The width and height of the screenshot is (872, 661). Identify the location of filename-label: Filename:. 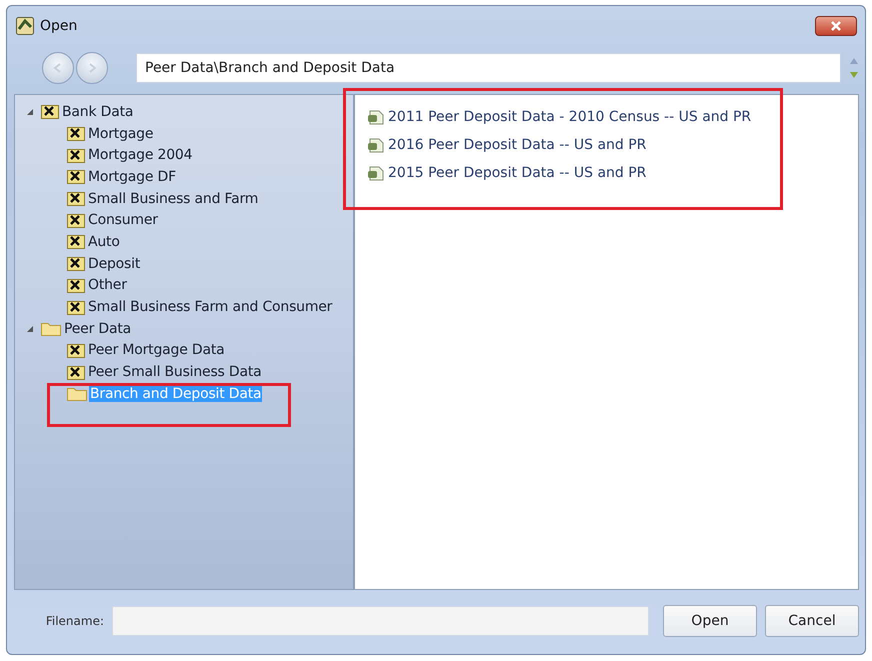
(74, 621).